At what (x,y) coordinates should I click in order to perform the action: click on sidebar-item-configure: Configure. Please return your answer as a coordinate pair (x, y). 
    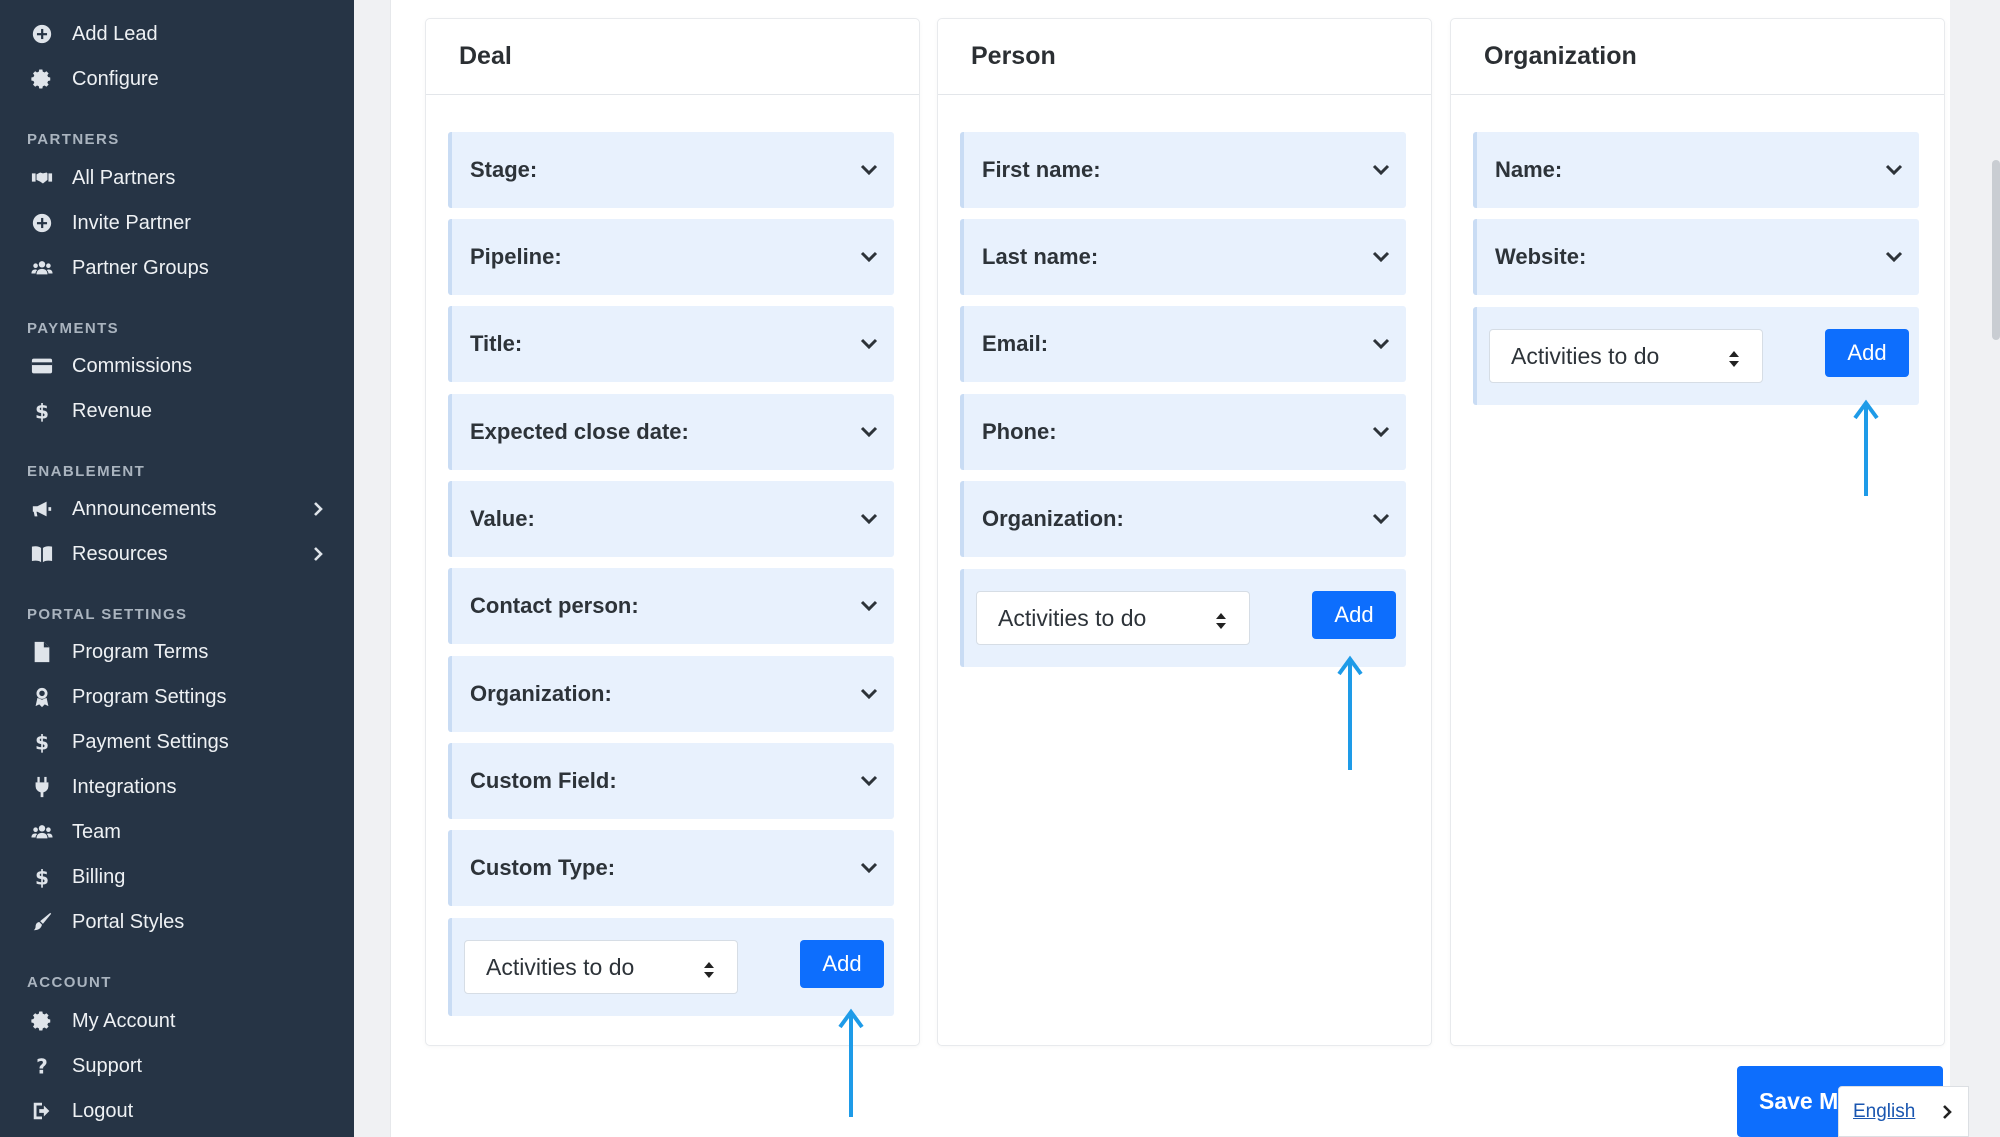
    Looking at the image, I should click on (177, 79).